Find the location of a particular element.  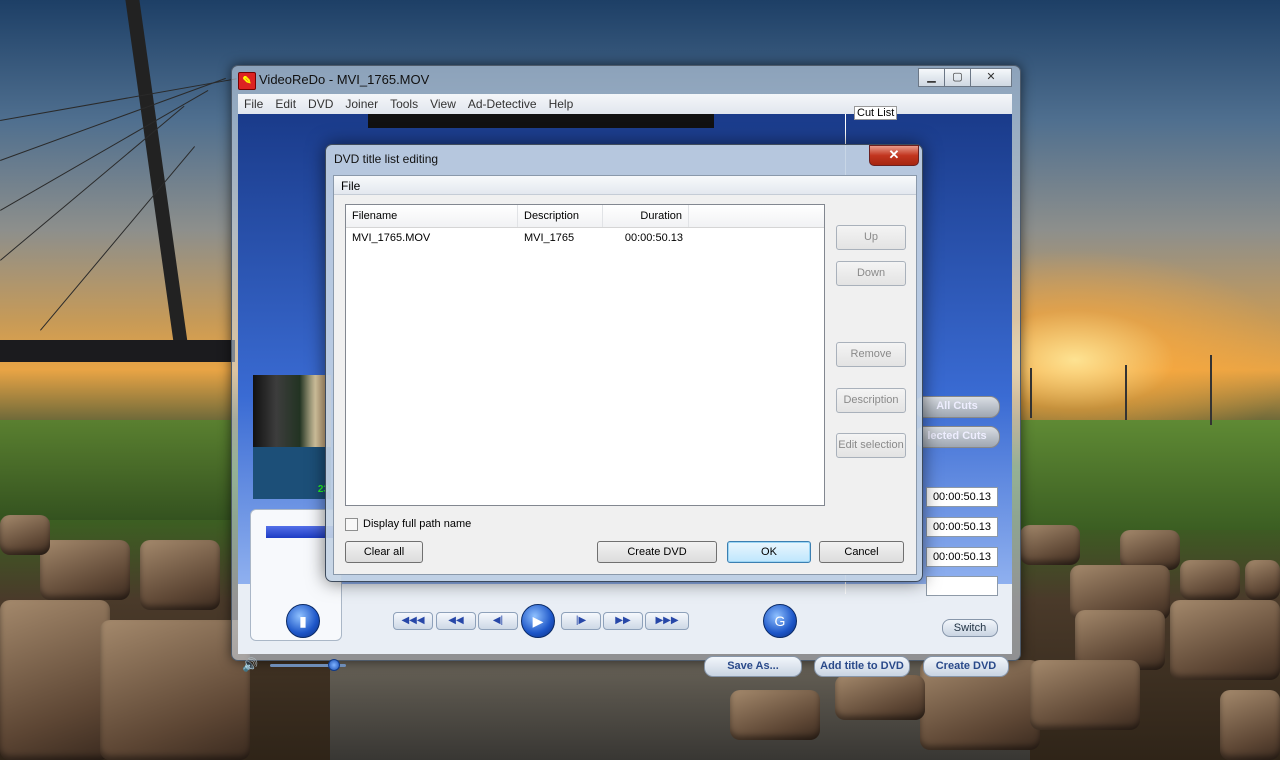

mark-in-icon: ▮ is located at coordinates (303, 621).